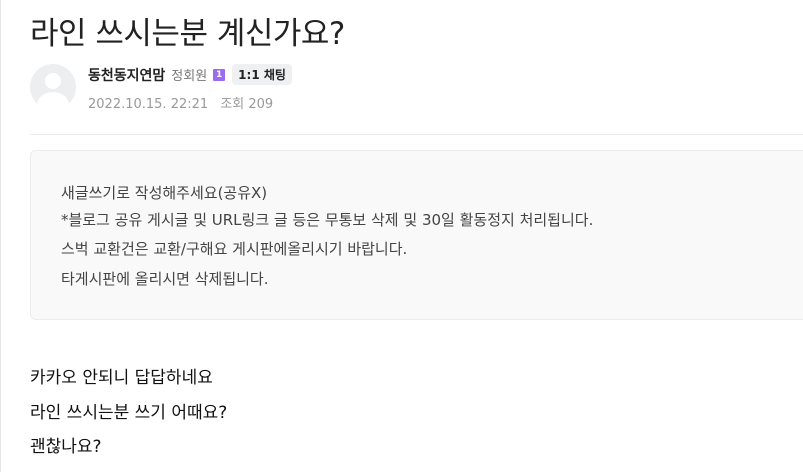  I want to click on left-border, so click(0, 236).